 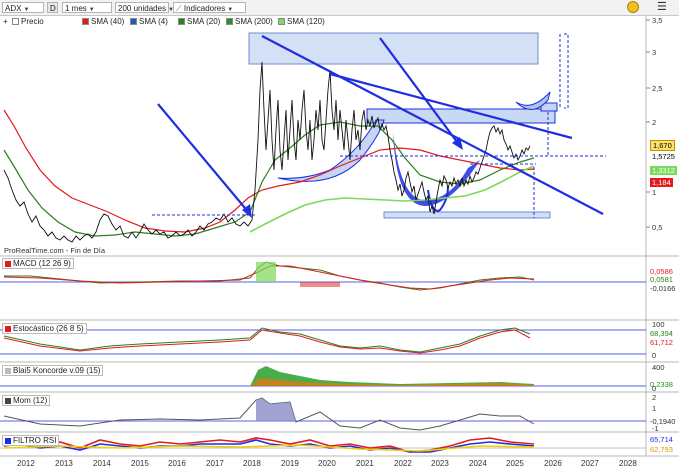 What do you see at coordinates (661, 439) in the screenshot?
I see `rsi-axis-label: 65,714` at bounding box center [661, 439].